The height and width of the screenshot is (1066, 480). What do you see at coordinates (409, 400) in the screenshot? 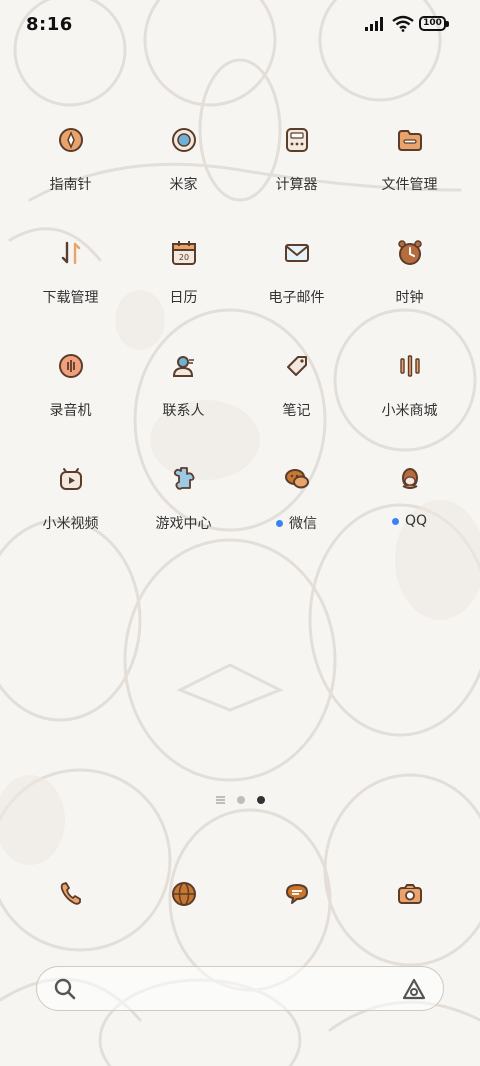
I see `app-mi-mall: 小米商城` at bounding box center [409, 400].